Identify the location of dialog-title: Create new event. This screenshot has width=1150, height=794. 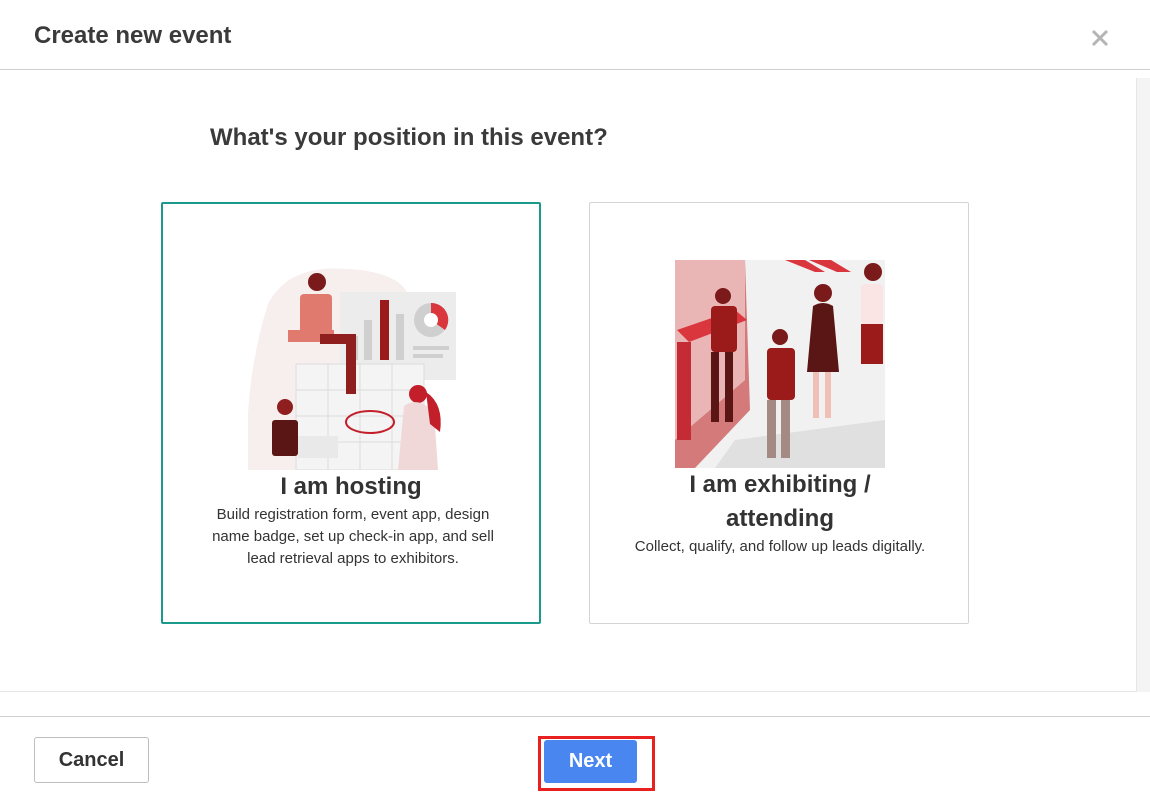
(133, 35).